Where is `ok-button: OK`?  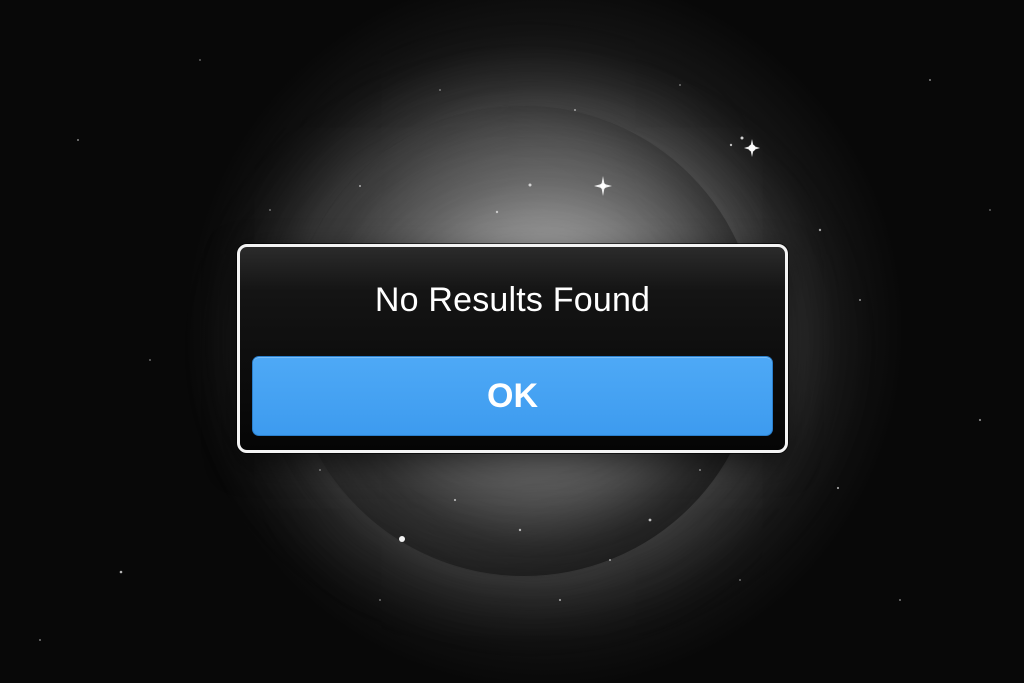 ok-button: OK is located at coordinates (512, 396).